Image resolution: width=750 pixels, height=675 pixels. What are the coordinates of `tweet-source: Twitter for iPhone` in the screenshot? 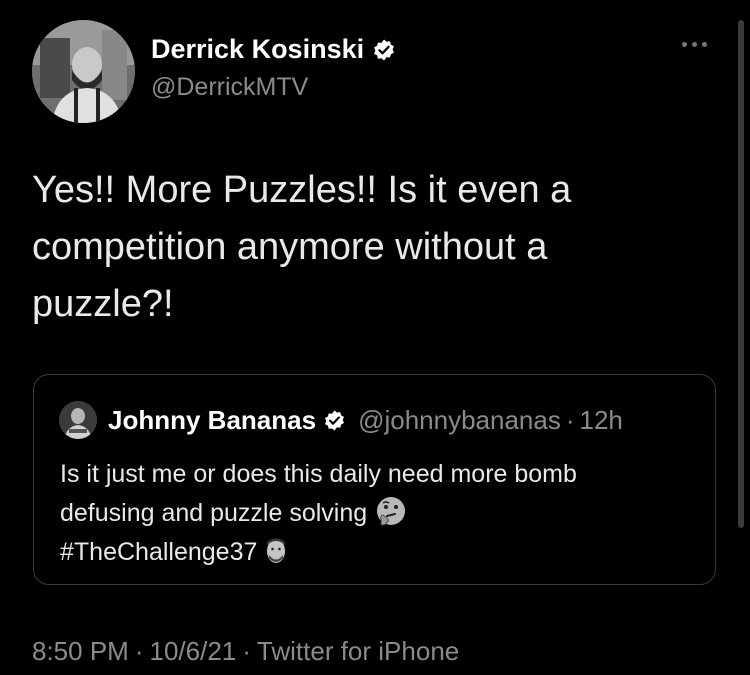 It's located at (358, 651).